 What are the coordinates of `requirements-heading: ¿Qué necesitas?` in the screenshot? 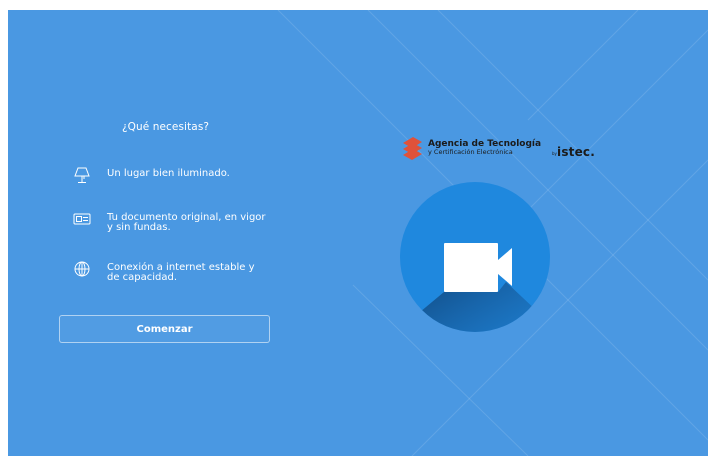 It's located at (165, 127).